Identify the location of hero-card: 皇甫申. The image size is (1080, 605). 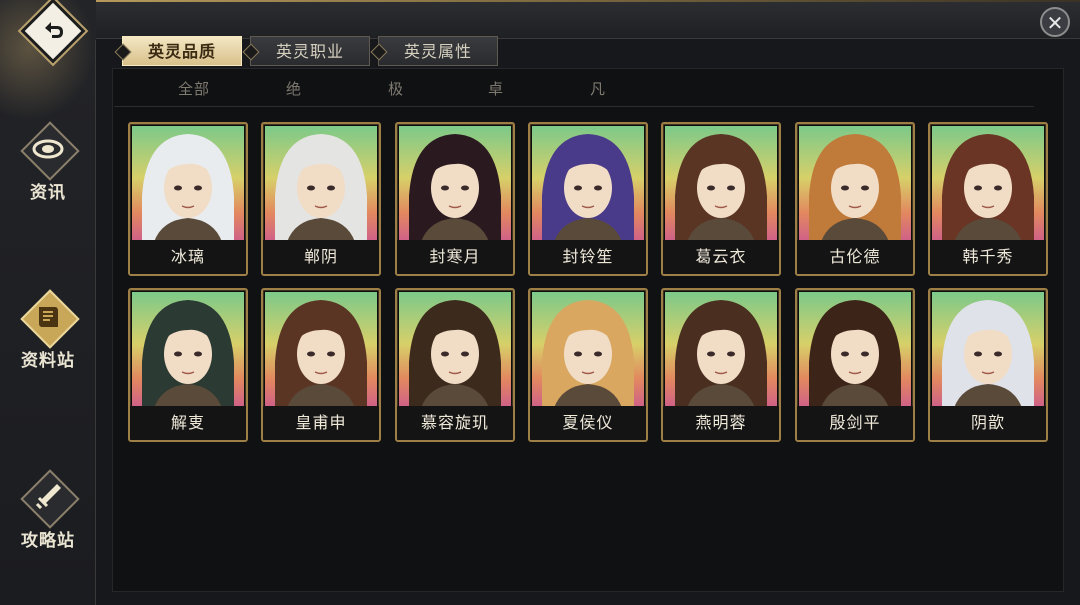
(321, 365).